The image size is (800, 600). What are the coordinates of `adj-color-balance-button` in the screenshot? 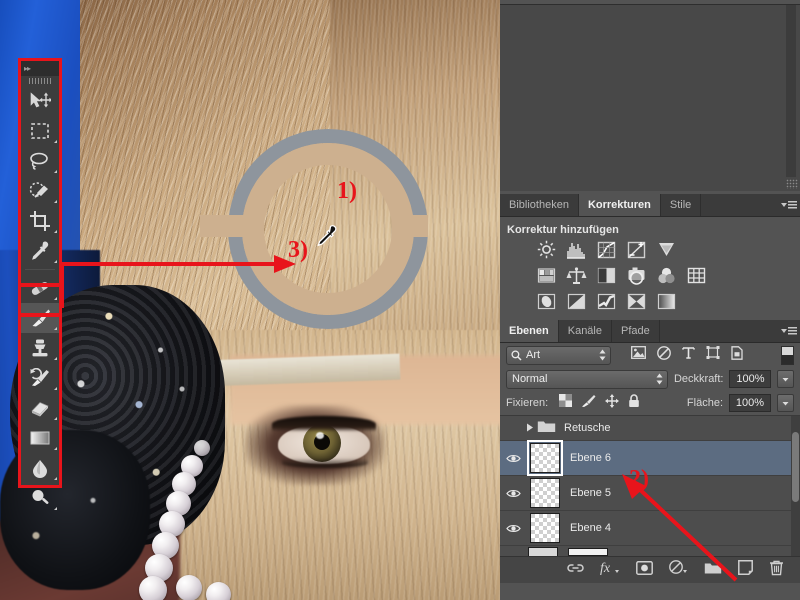 It's located at (576, 275).